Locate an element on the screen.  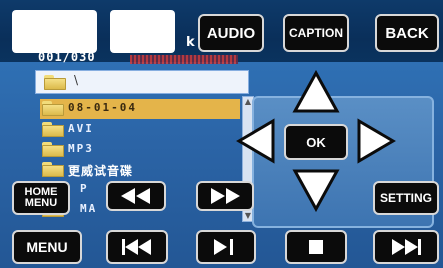
left-arrow-icon is located at coordinates (255, 141).